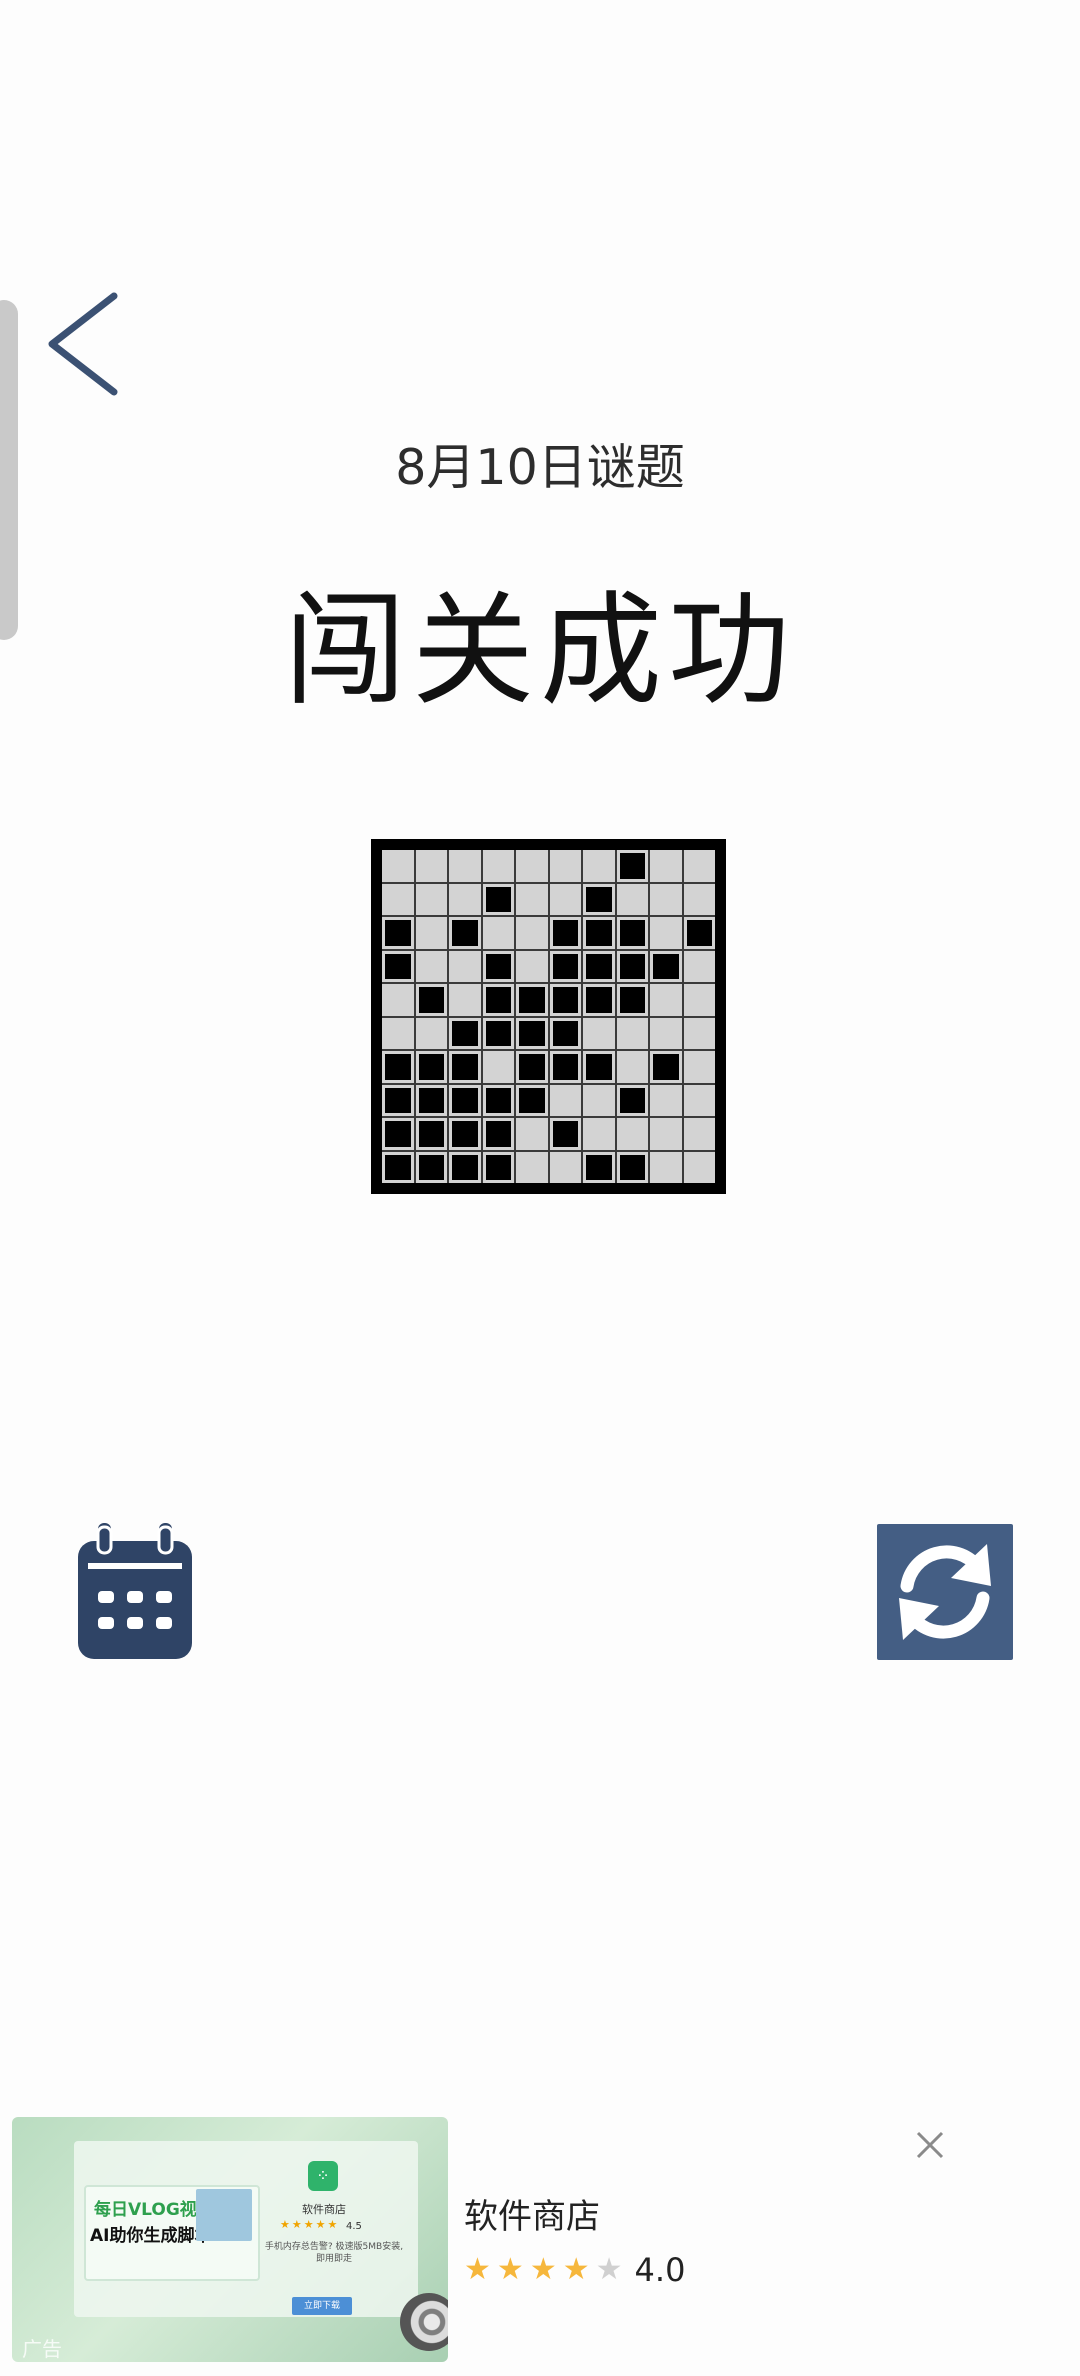 This screenshot has width=1080, height=2376. Describe the element at coordinates (322, 2306) in the screenshot. I see `ad-download-button: 立即下载` at that location.